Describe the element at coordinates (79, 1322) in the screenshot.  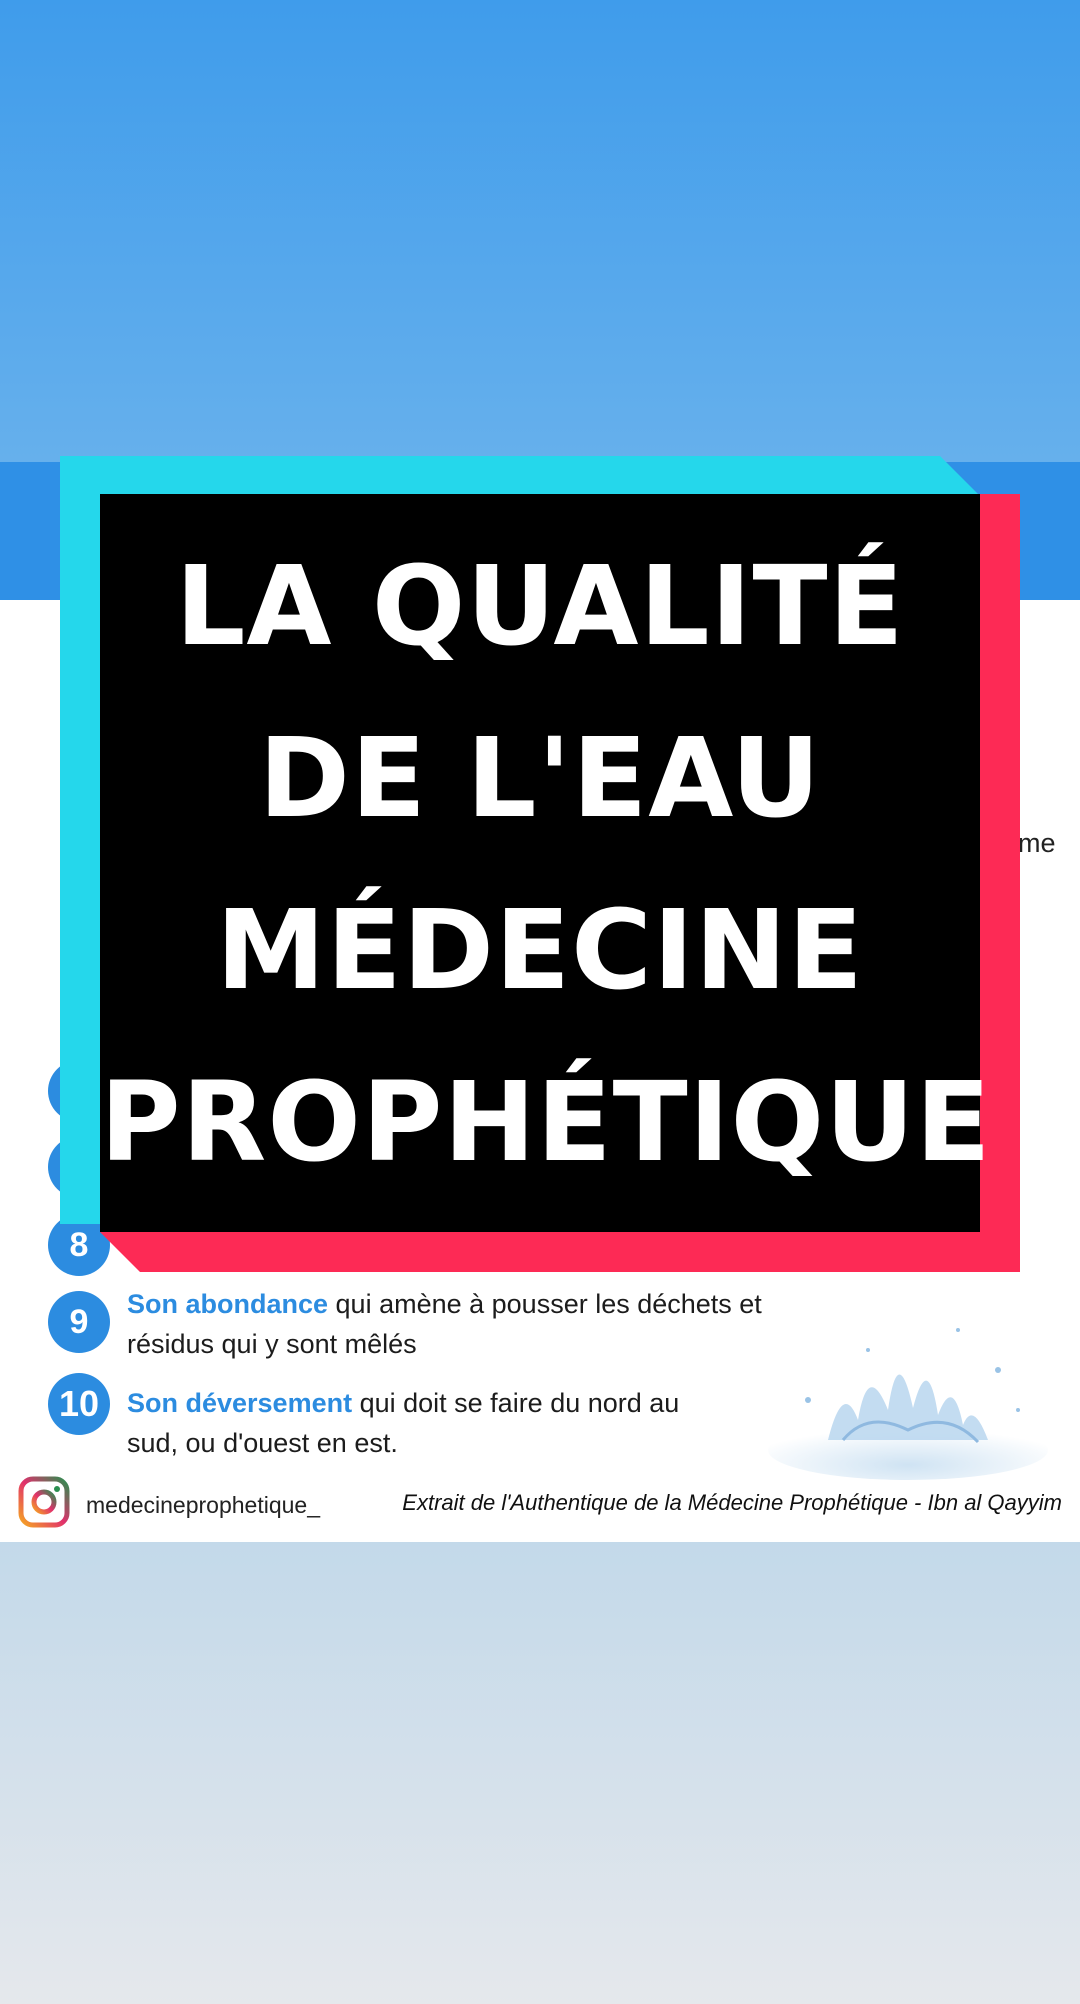
I see `item-number-badge: 9` at that location.